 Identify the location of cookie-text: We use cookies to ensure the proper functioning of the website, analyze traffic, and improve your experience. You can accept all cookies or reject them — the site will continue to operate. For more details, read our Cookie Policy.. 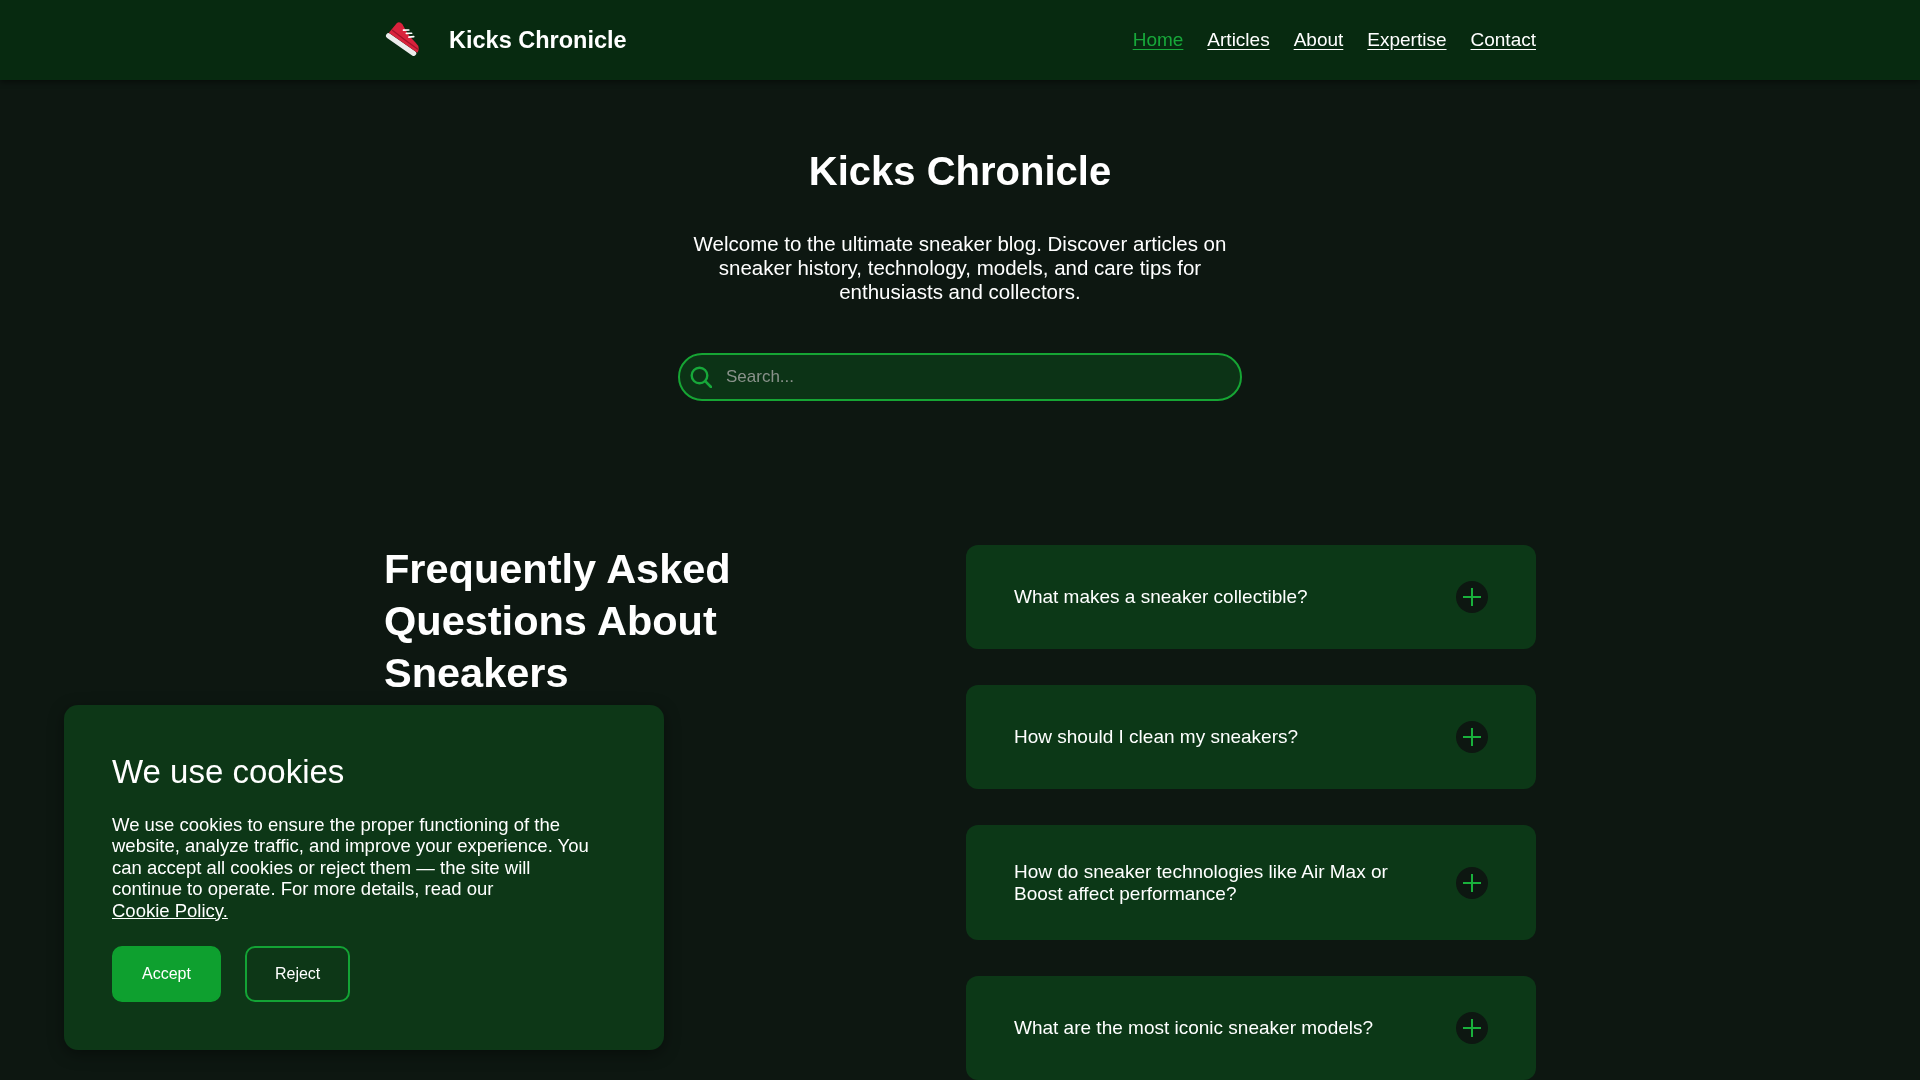
(351, 867).